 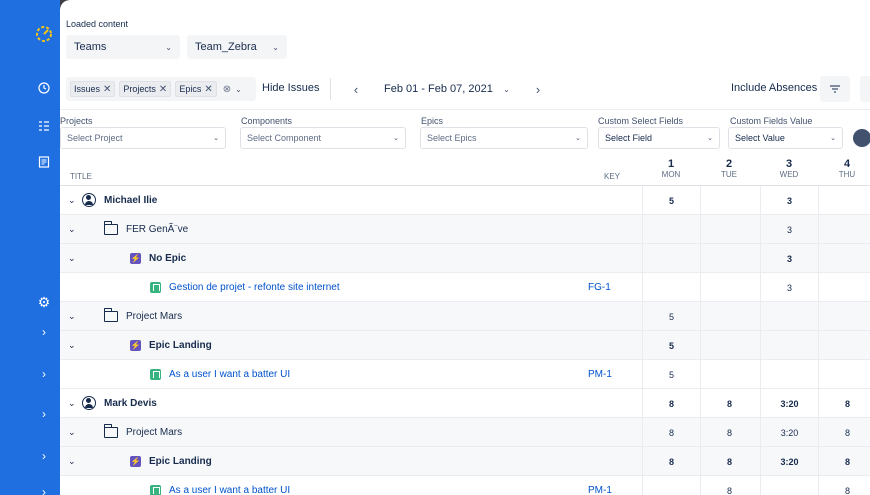 I want to click on clear-all-icon: ⊗, so click(x=227, y=89).